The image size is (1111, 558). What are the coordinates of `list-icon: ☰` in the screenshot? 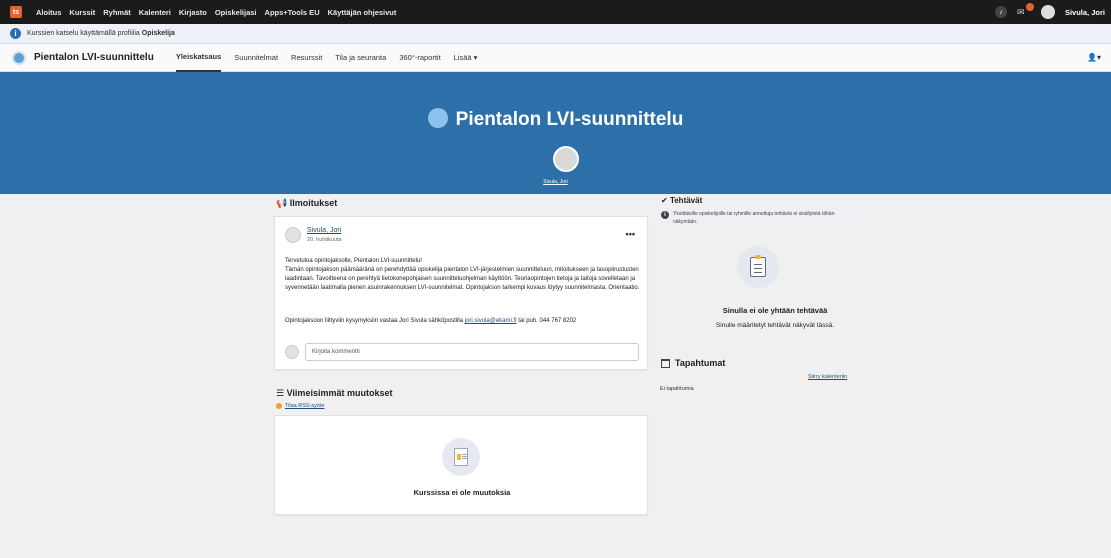 It's located at (280, 393).